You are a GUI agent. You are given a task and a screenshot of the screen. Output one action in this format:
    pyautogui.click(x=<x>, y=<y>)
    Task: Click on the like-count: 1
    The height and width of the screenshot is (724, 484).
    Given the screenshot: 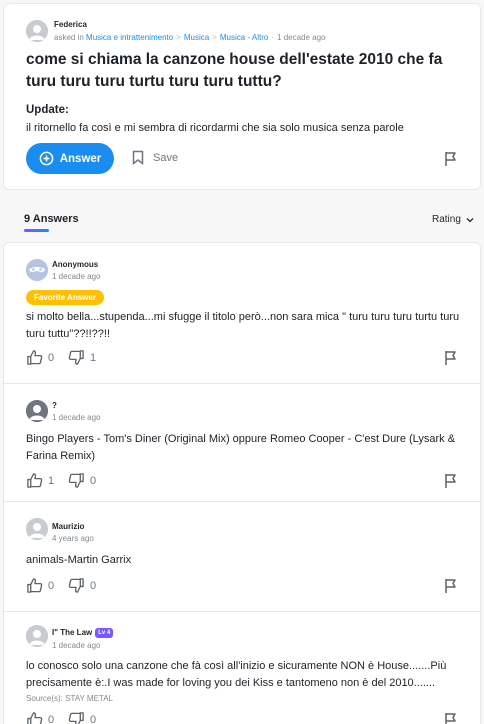 What is the action you would take?
    pyautogui.click(x=51, y=480)
    